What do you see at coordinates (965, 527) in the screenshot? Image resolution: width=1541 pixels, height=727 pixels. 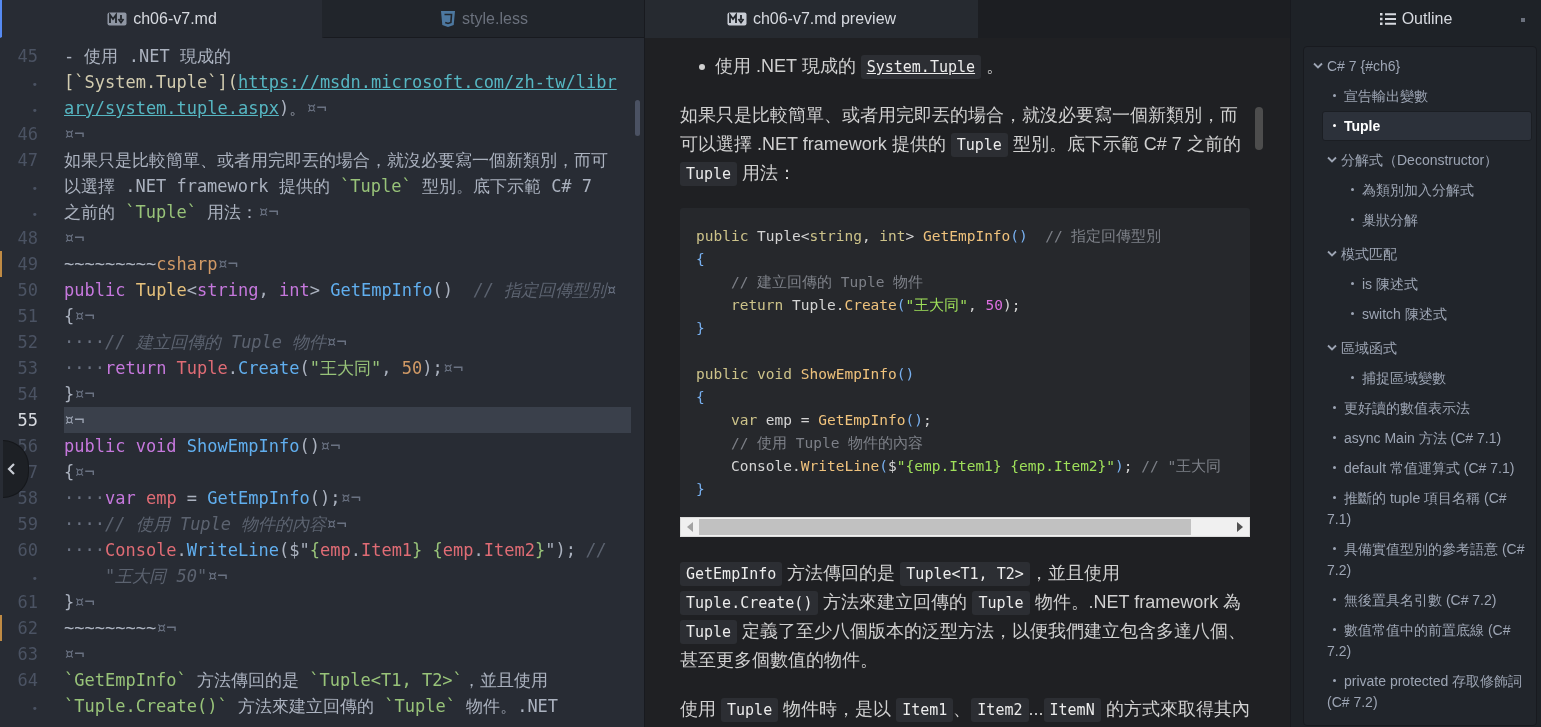 I see `horizontal-scrollbar` at bounding box center [965, 527].